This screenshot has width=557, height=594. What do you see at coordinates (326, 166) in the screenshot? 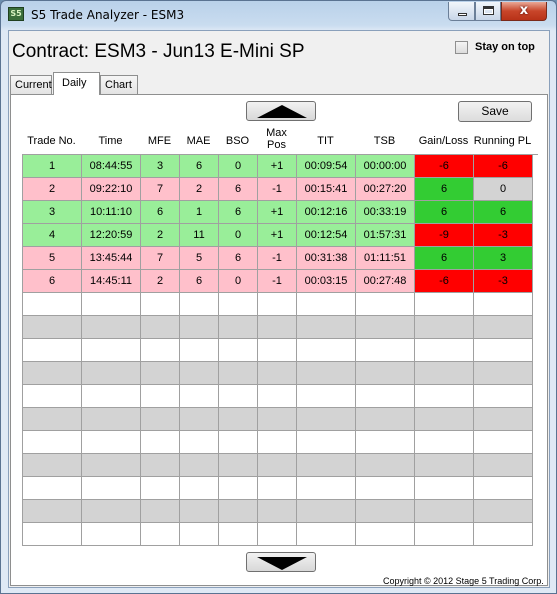
I see `table-cell: 00:09:54` at bounding box center [326, 166].